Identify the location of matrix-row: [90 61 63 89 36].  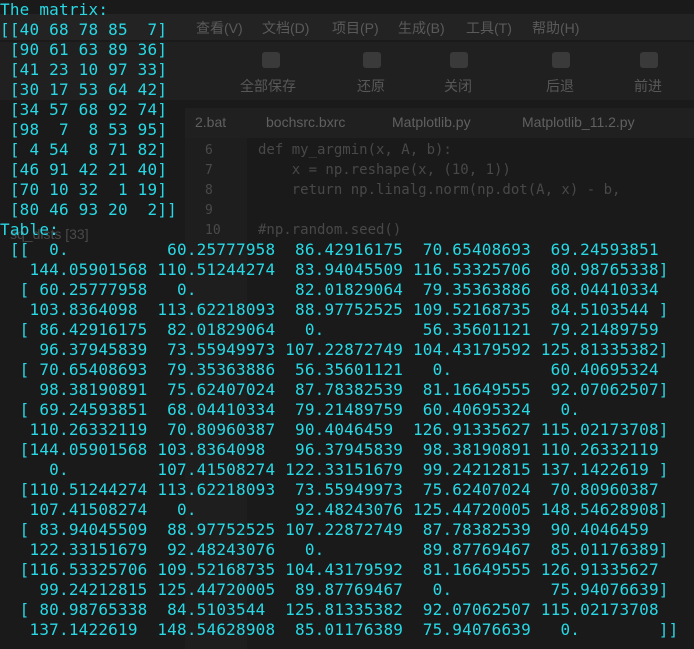
(84, 49).